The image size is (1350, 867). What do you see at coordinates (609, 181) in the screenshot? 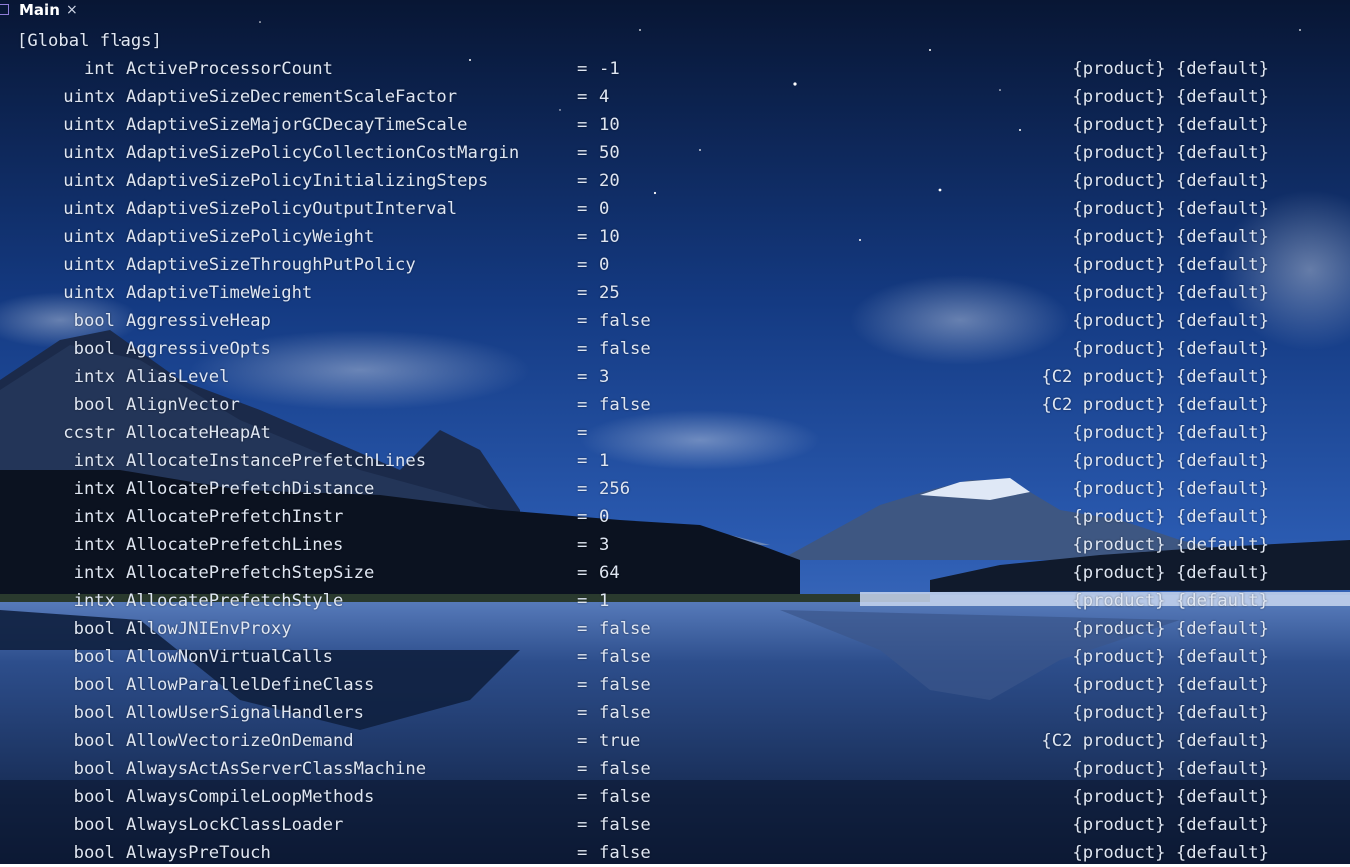
I see `flag-value: 20` at bounding box center [609, 181].